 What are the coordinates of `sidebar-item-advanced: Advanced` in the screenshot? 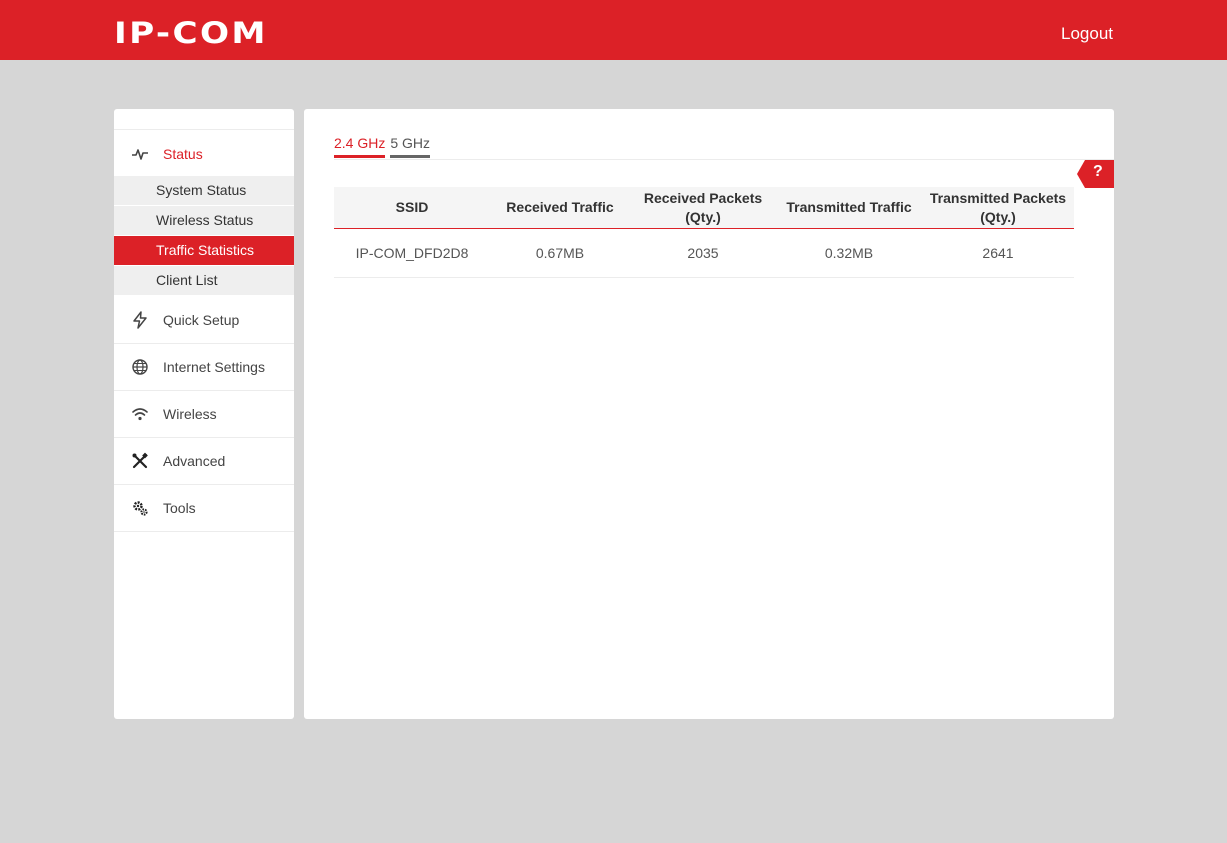 It's located at (204, 461).